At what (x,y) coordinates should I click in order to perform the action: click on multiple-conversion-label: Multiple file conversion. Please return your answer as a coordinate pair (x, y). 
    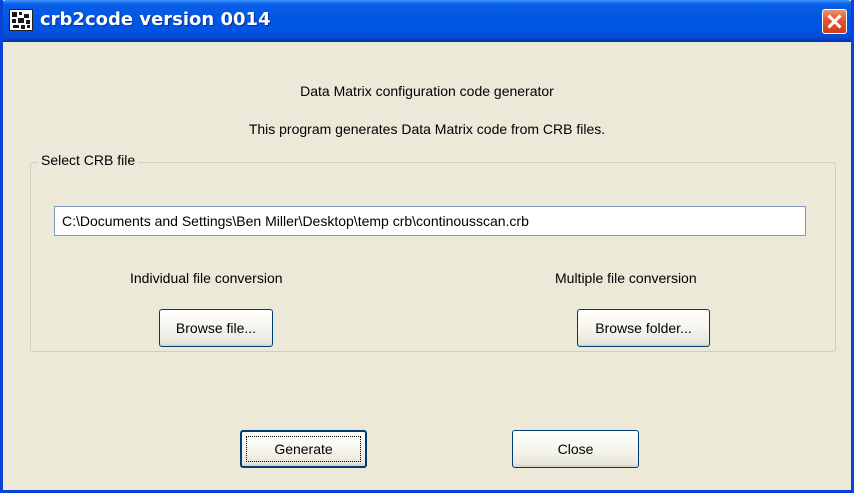
    Looking at the image, I should click on (626, 278).